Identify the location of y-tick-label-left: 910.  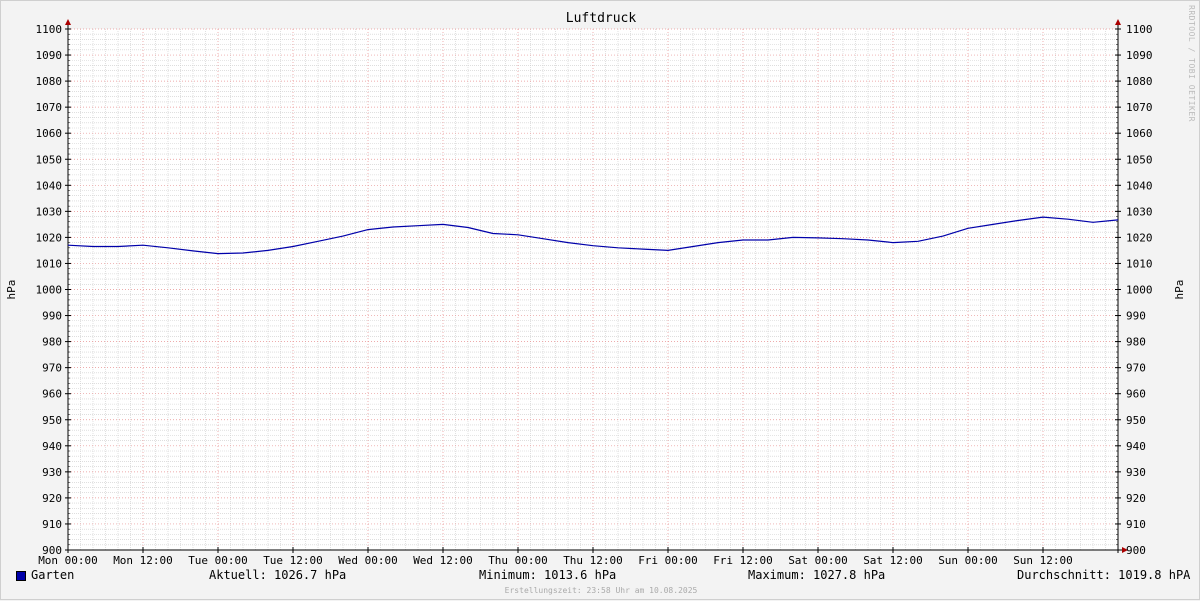
(52, 524).